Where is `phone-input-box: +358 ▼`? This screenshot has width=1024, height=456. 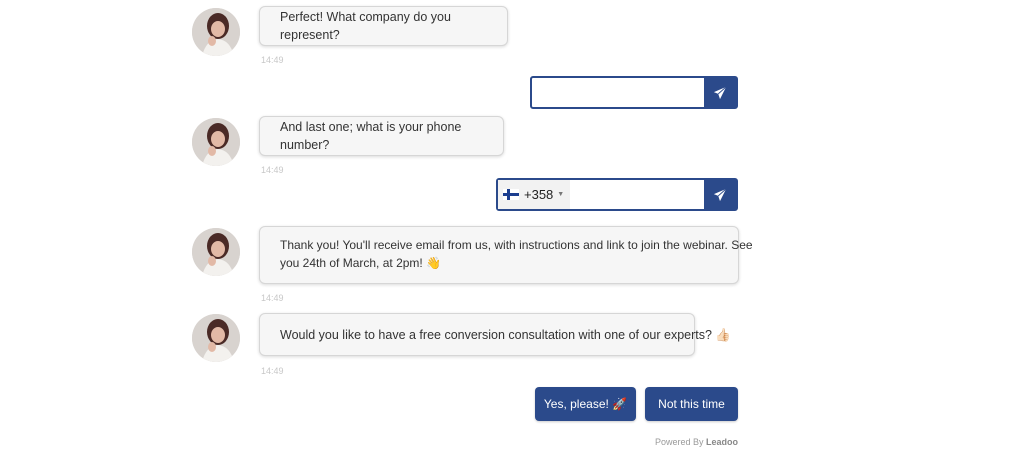
phone-input-box: +358 ▼ is located at coordinates (617, 194).